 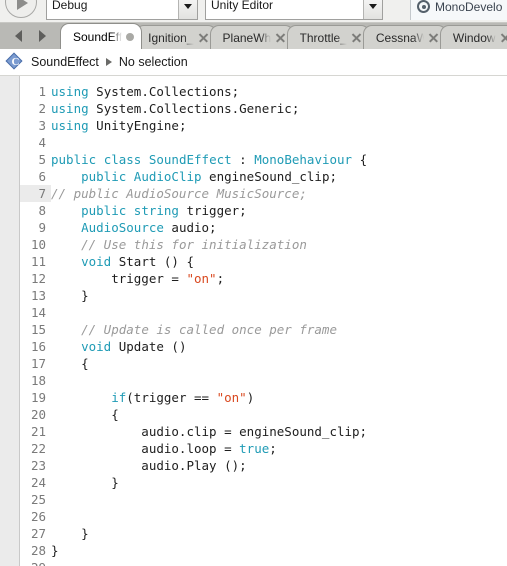 What do you see at coordinates (18, 36) in the screenshot?
I see `arrow-left-icon` at bounding box center [18, 36].